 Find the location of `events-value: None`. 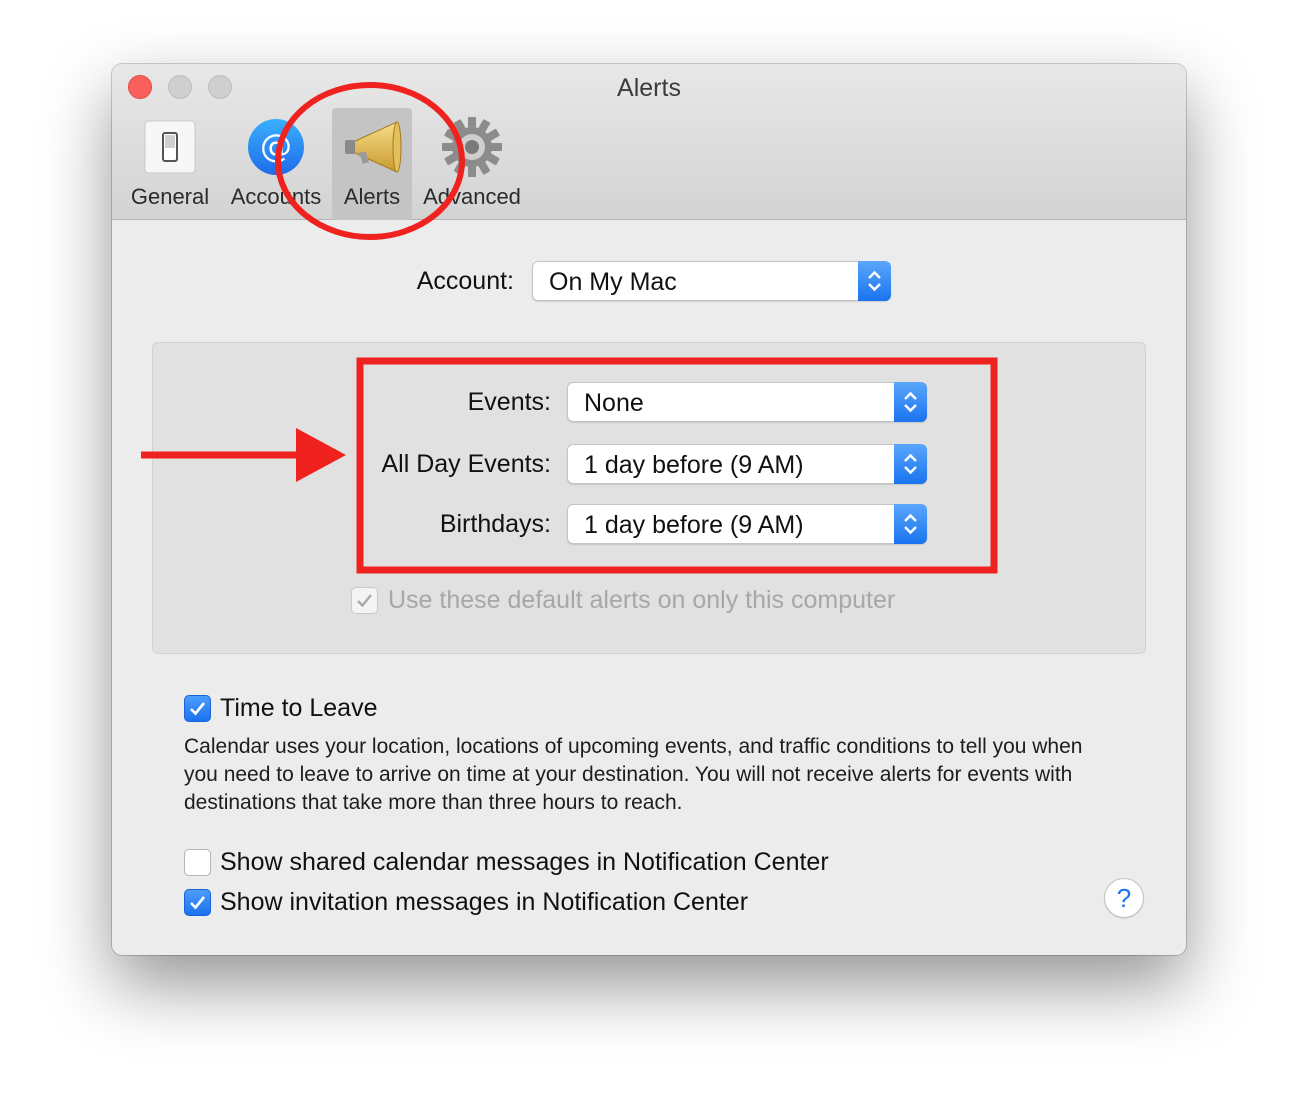

events-value: None is located at coordinates (614, 403).